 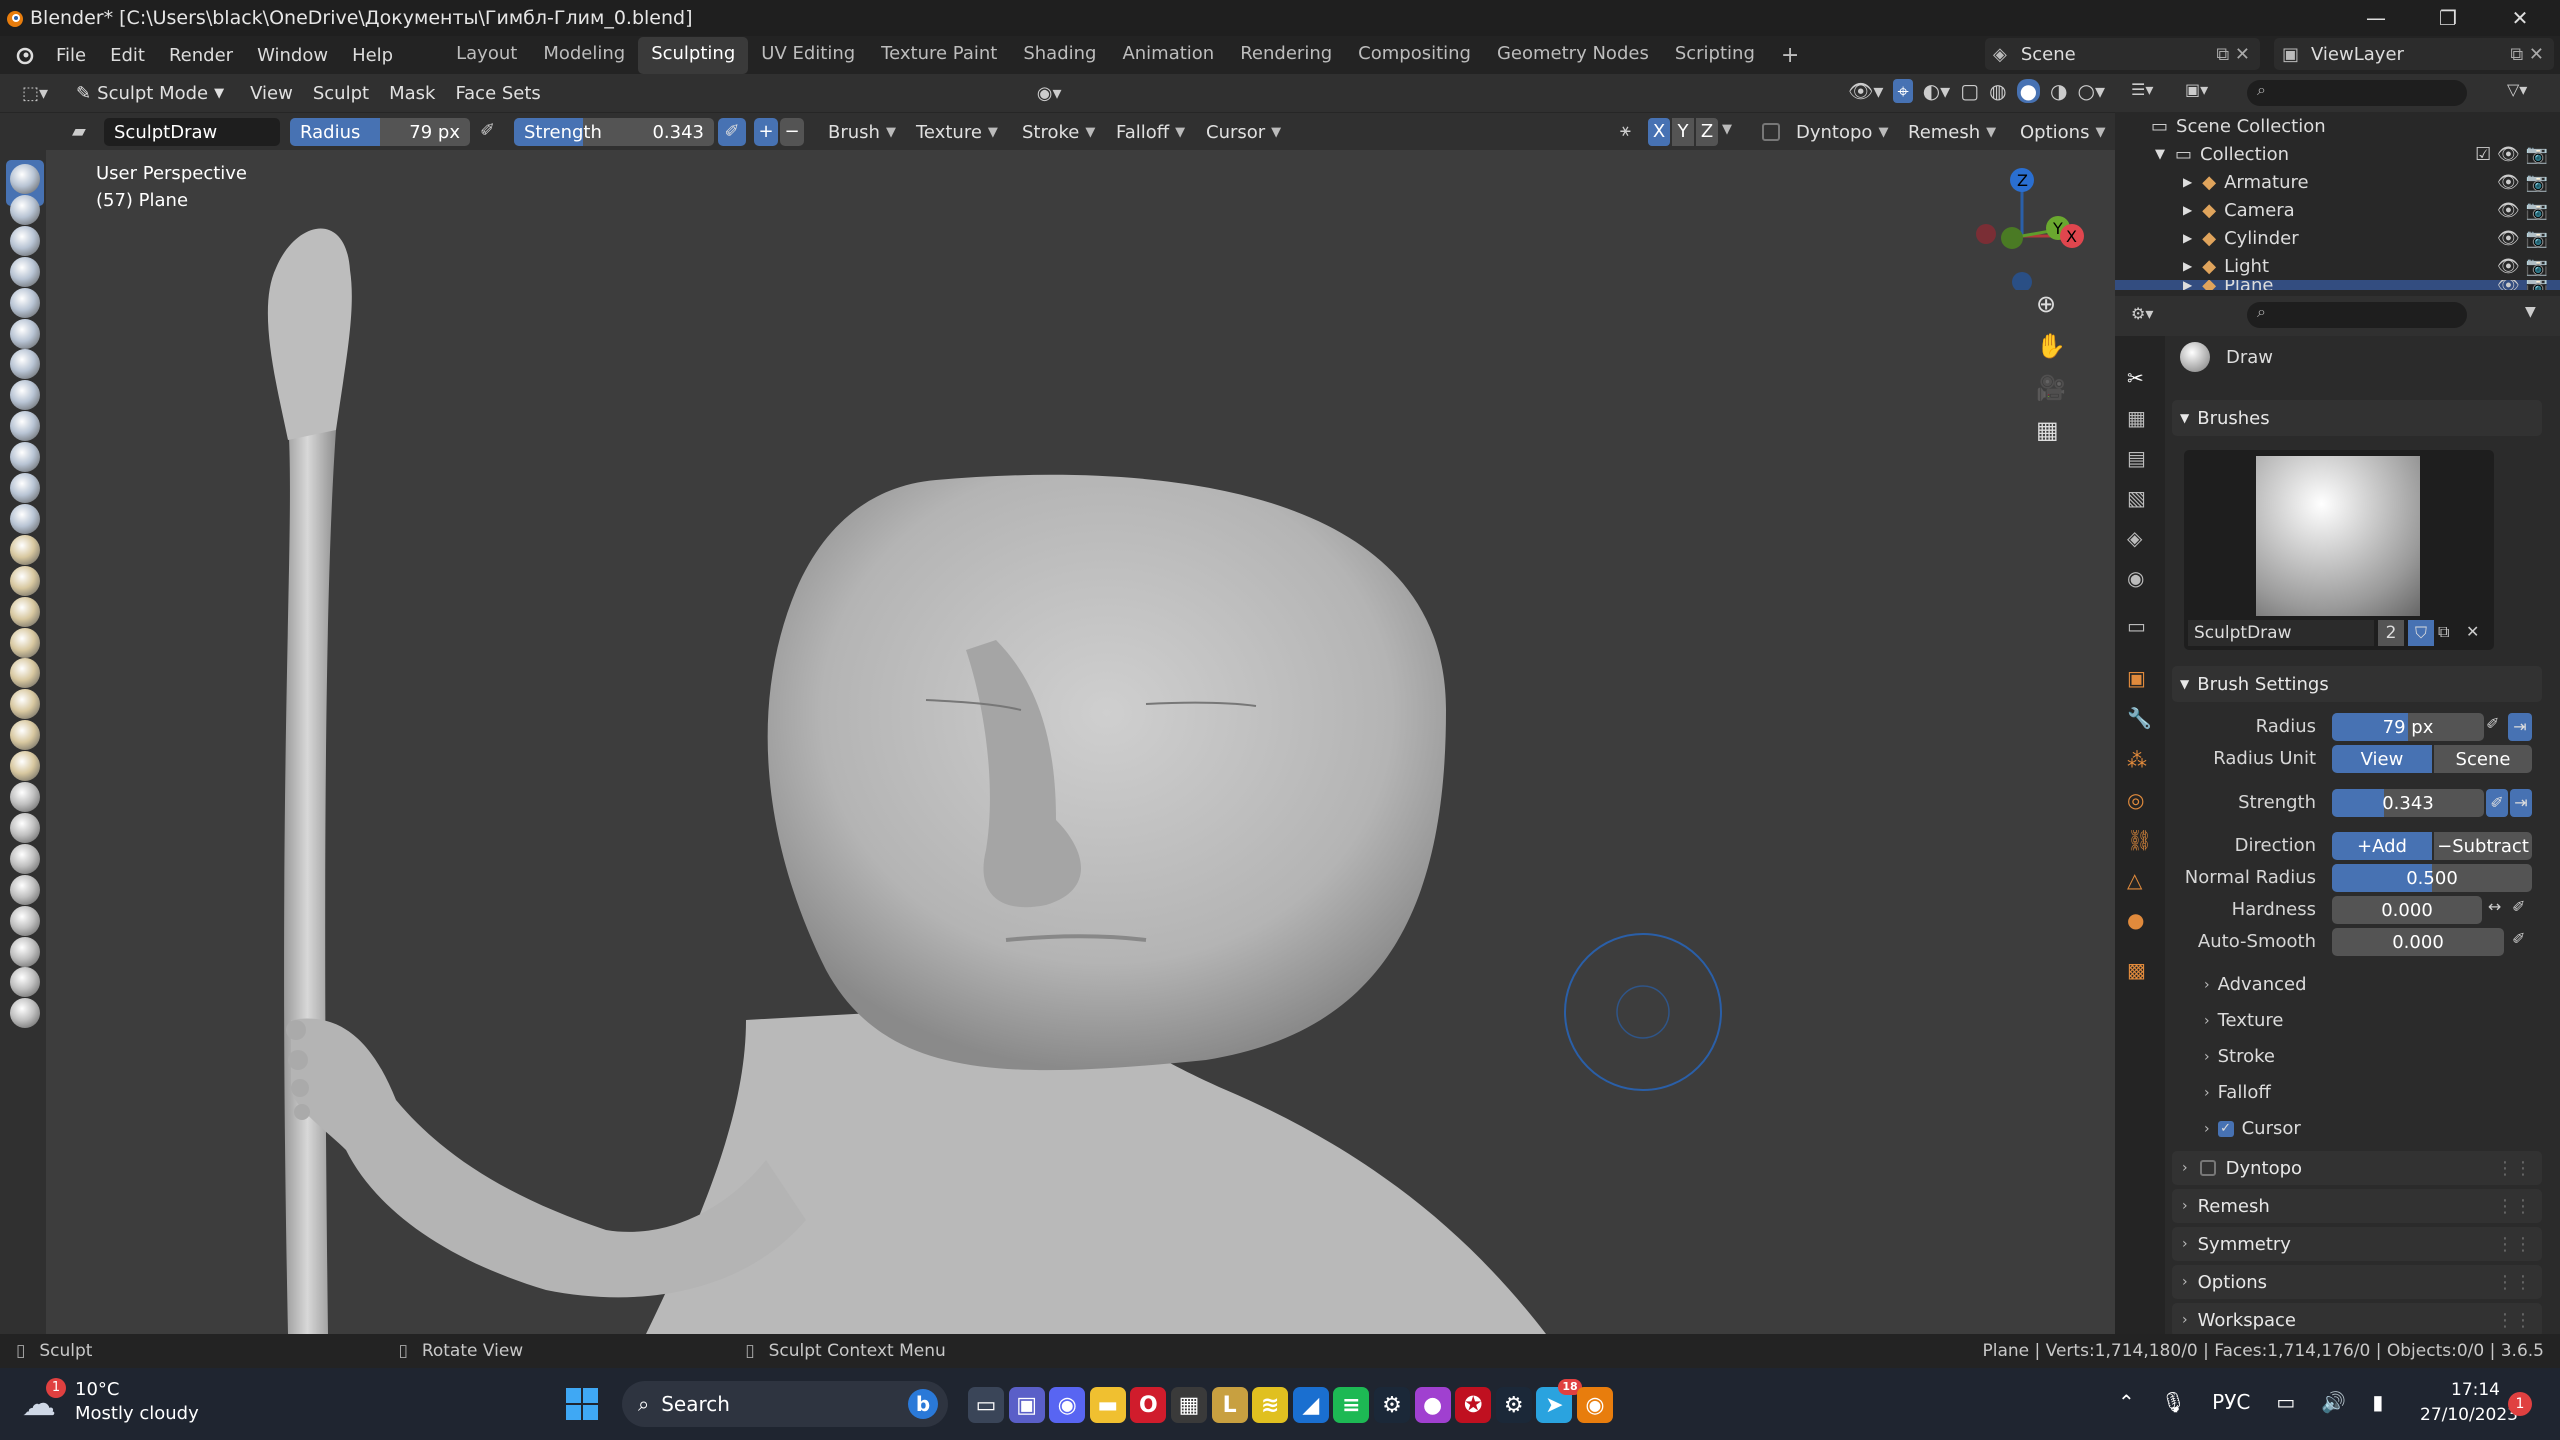 I want to click on tab-modeling: Modeling, so click(x=584, y=55).